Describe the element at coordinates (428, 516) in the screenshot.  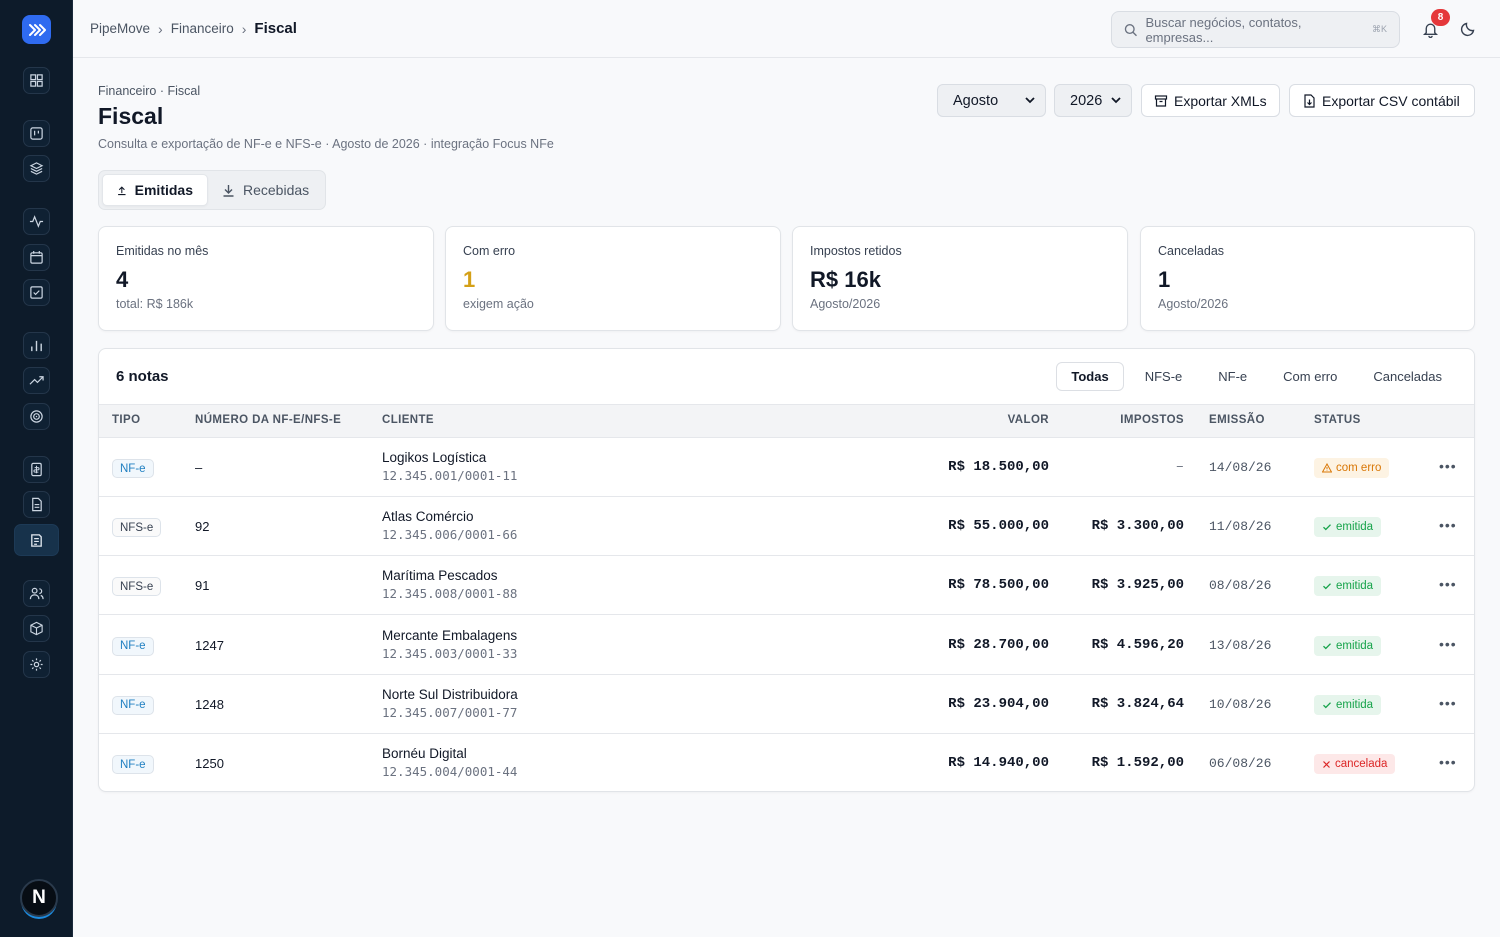
I see `client-name: Atlas Comércio` at that location.